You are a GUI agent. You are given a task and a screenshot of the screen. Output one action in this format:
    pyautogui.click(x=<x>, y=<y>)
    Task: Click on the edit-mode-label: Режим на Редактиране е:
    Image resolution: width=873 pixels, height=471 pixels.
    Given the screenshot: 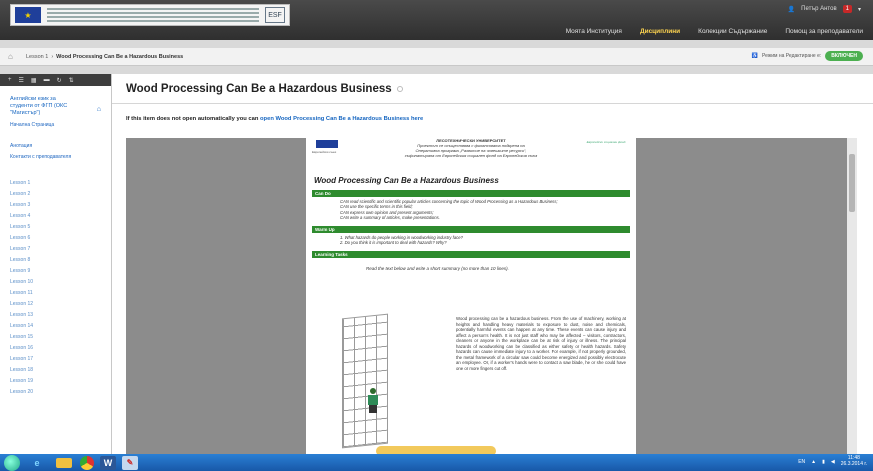 What is the action you would take?
    pyautogui.click(x=792, y=56)
    